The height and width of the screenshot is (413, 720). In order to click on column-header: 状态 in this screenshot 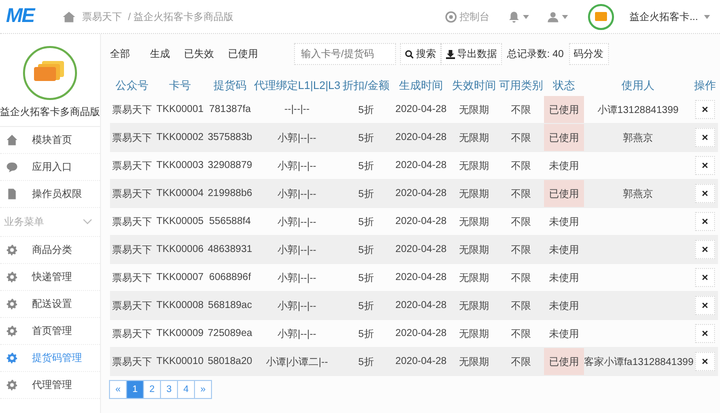, I will do `click(564, 85)`.